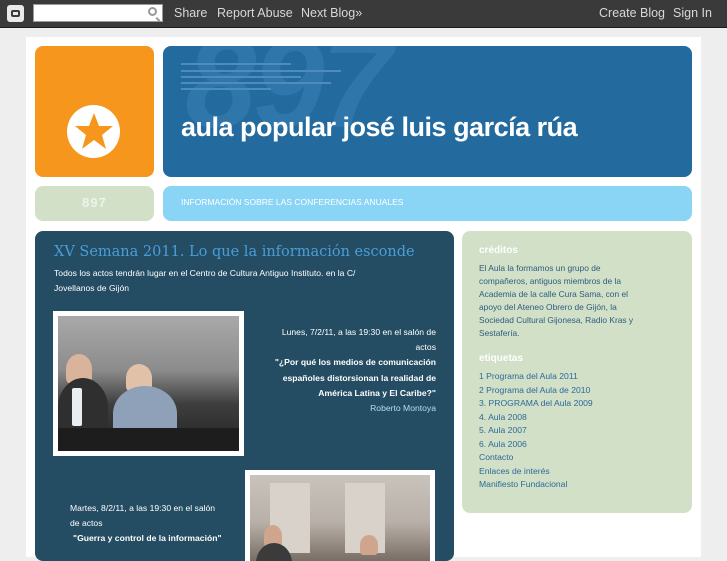  Describe the element at coordinates (498, 250) in the screenshot. I see `creditos-heading: créditos` at that location.